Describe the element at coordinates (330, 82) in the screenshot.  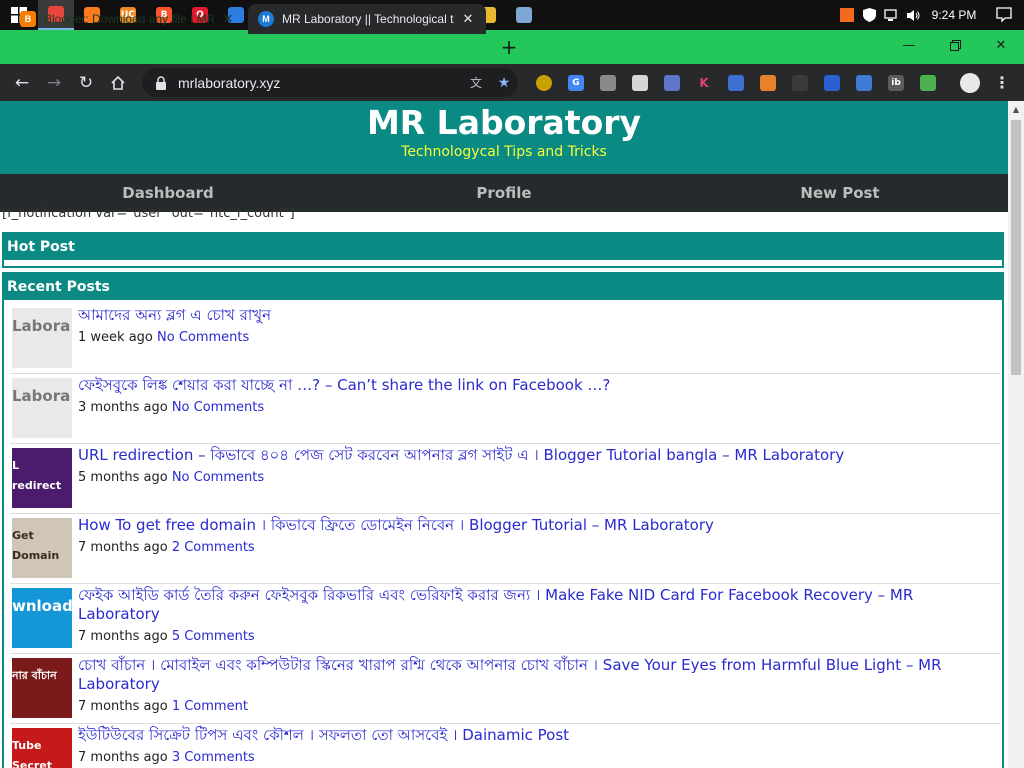
I see `address-bar: mrlaboratory.xyz 文 ★` at that location.